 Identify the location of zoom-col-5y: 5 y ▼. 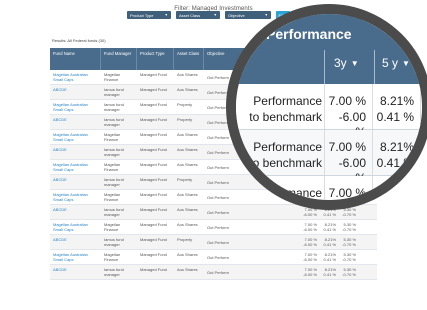
(396, 63).